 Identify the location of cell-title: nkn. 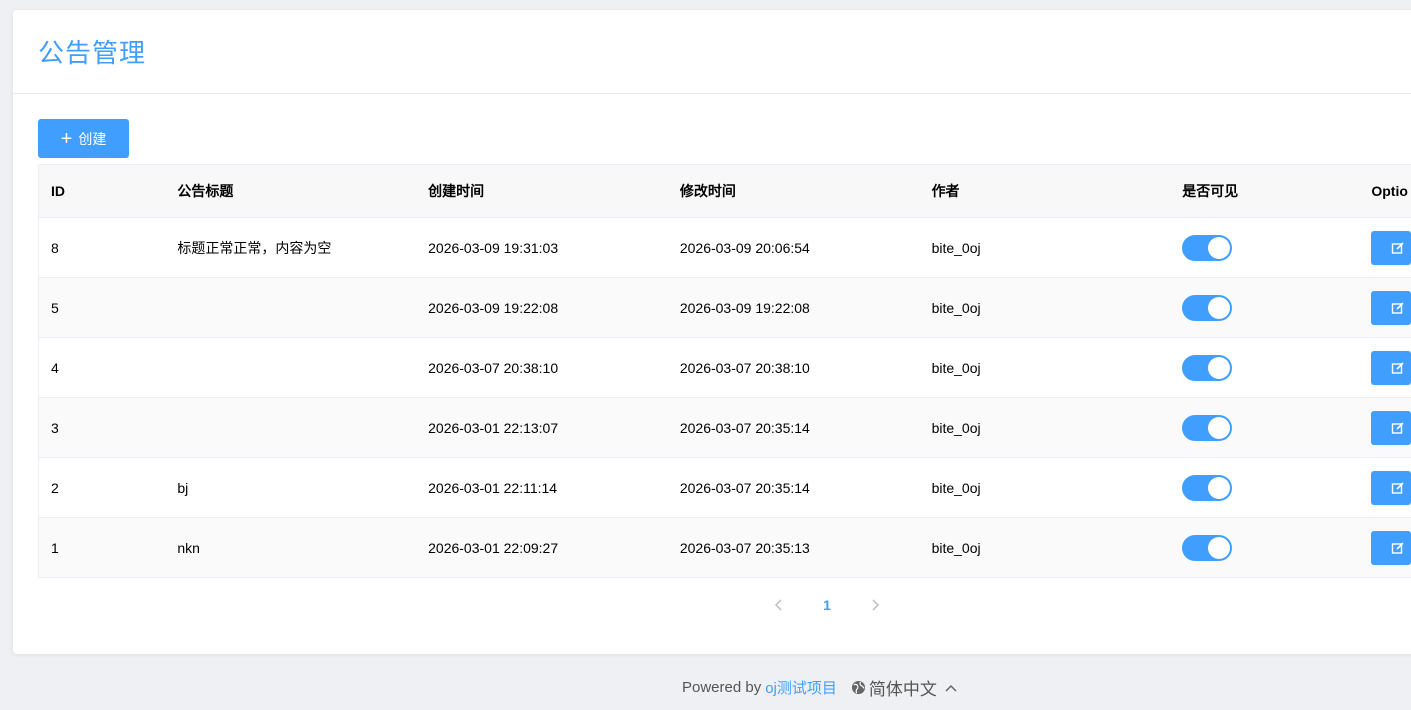
(188, 547).